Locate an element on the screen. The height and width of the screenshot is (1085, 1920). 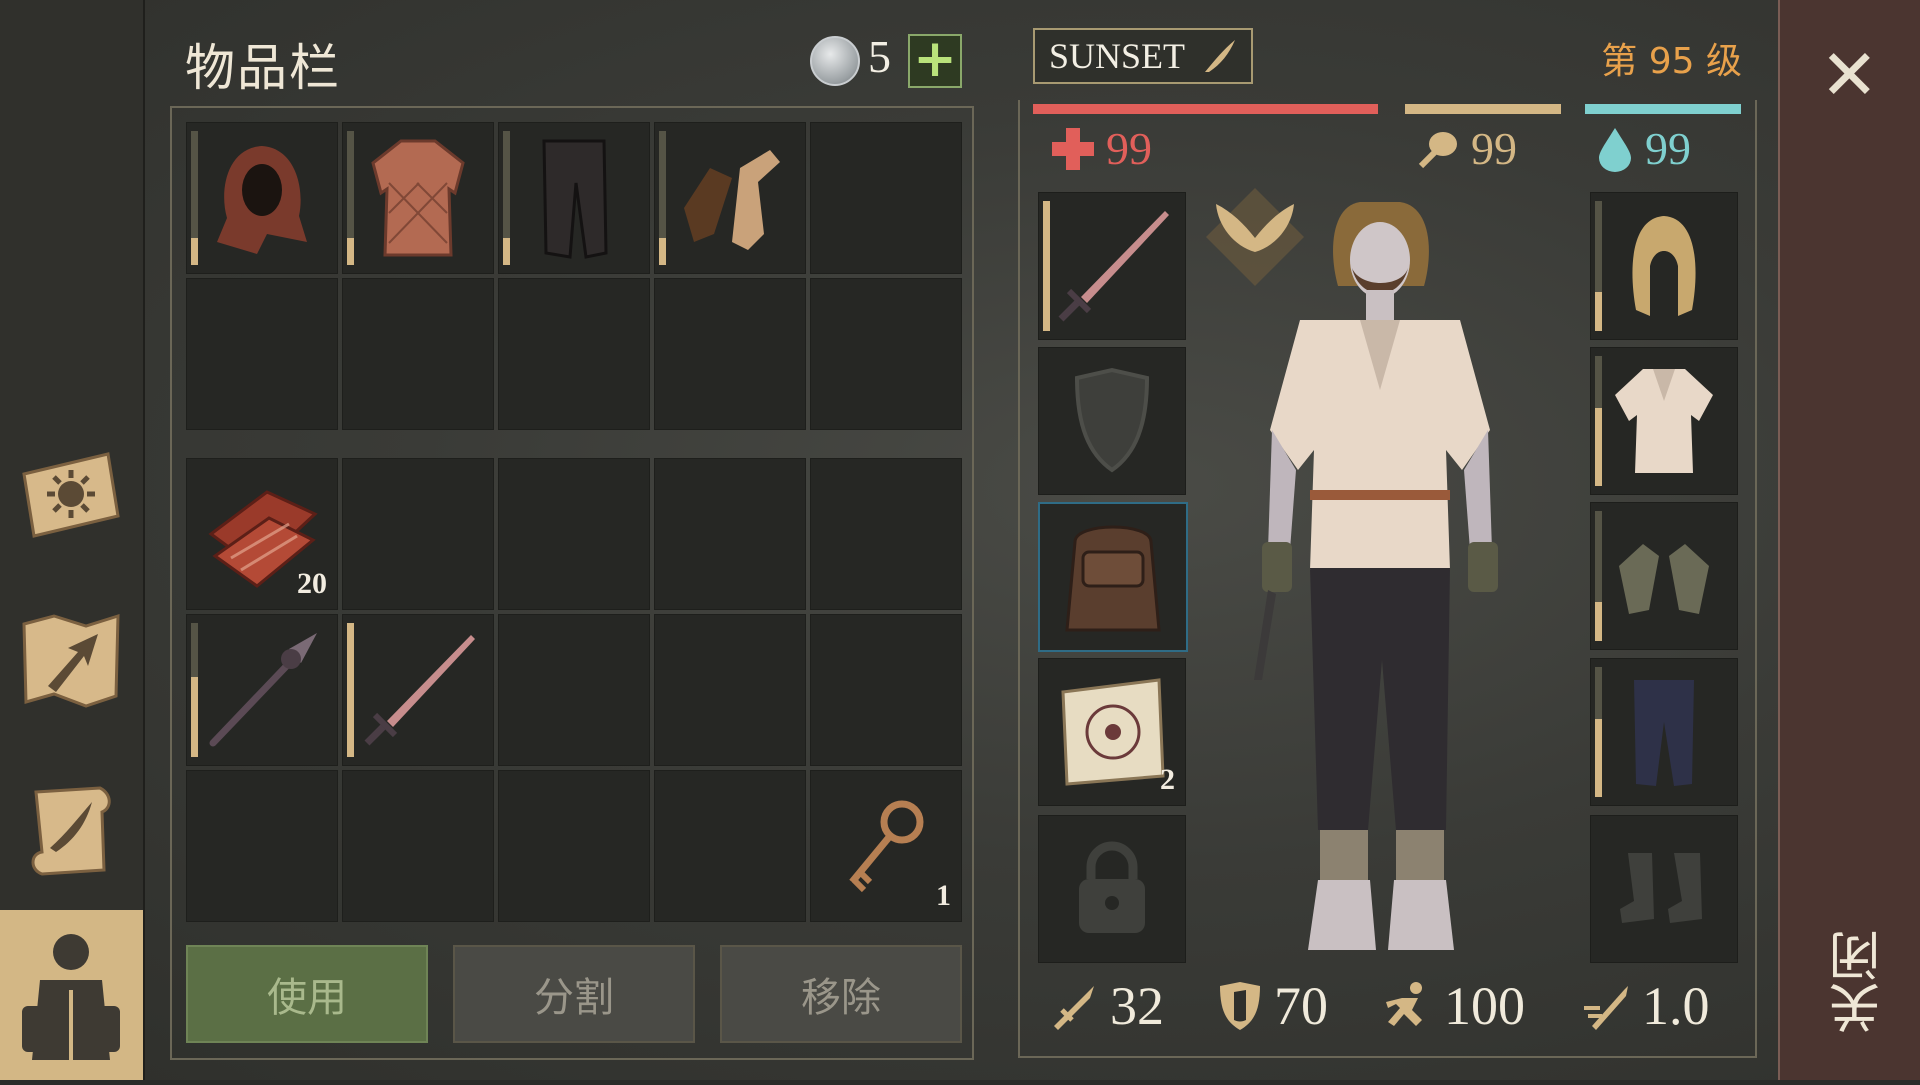
journal-button is located at coordinates (71, 489).